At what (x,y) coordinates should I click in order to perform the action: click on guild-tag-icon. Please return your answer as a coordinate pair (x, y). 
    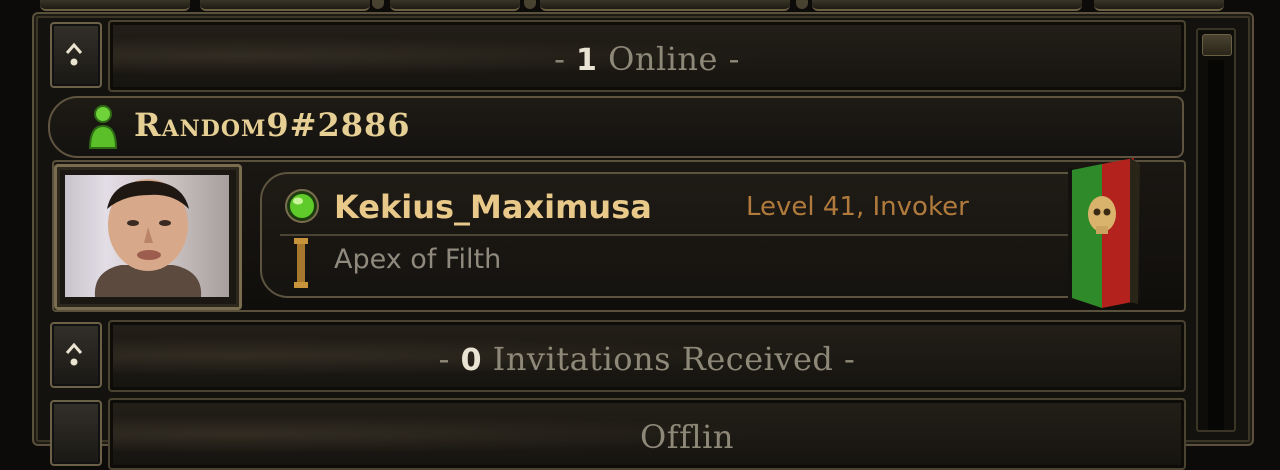
    Looking at the image, I should click on (301, 263).